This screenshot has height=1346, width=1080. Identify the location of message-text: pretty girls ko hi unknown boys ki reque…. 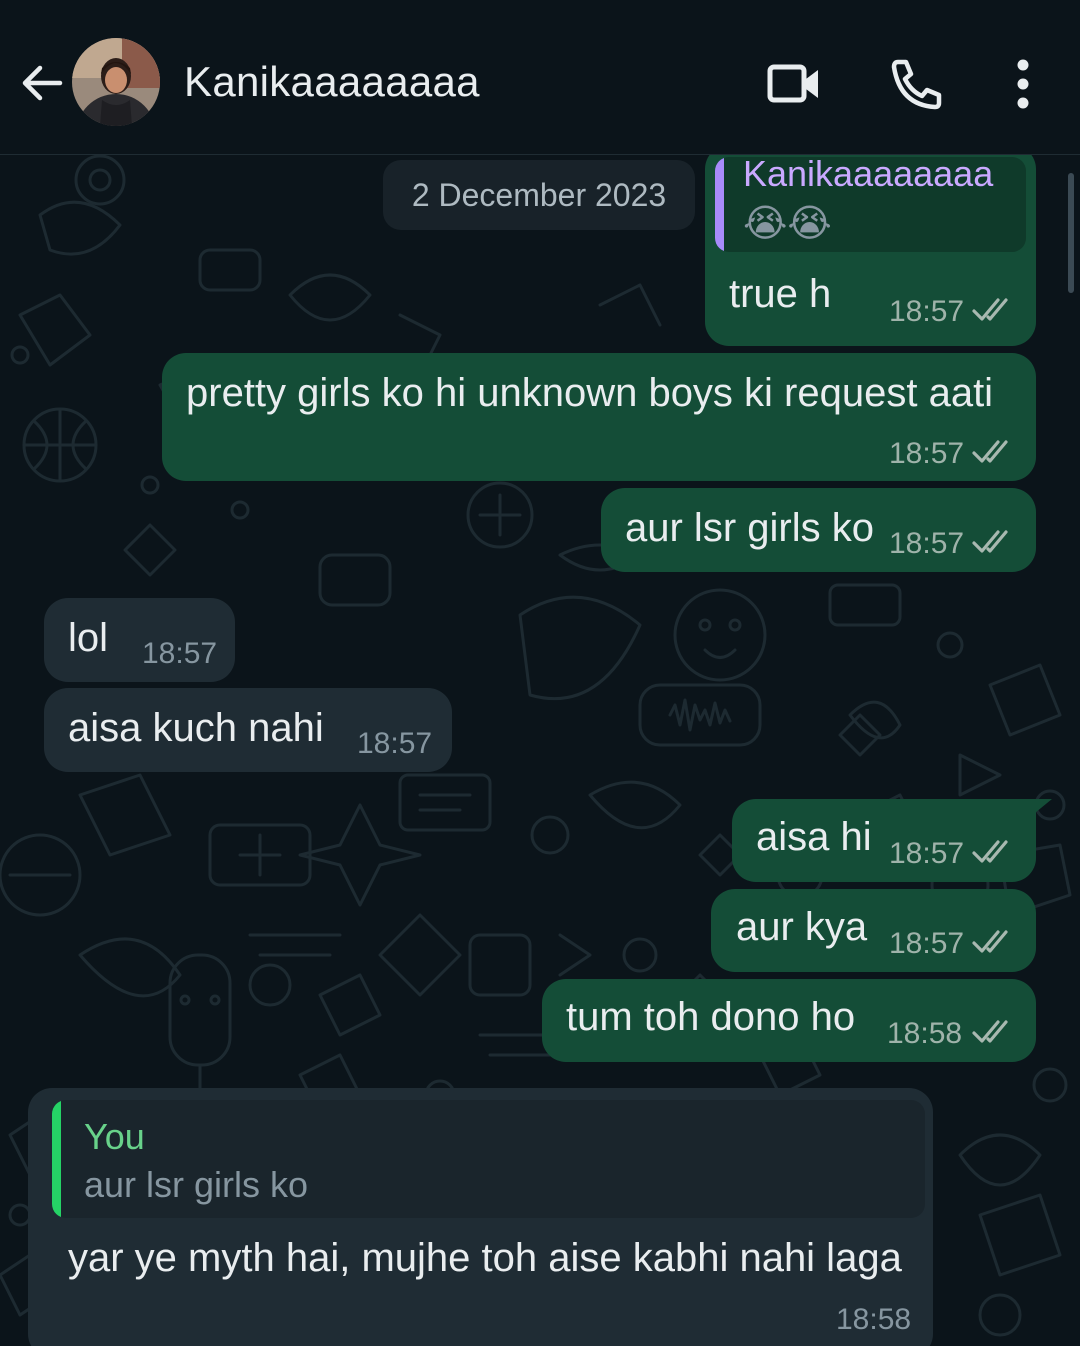
(590, 393).